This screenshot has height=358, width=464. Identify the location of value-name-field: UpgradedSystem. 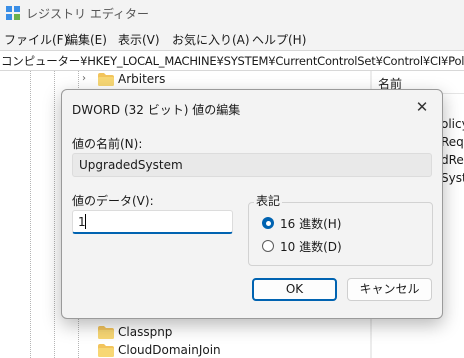
(252, 165).